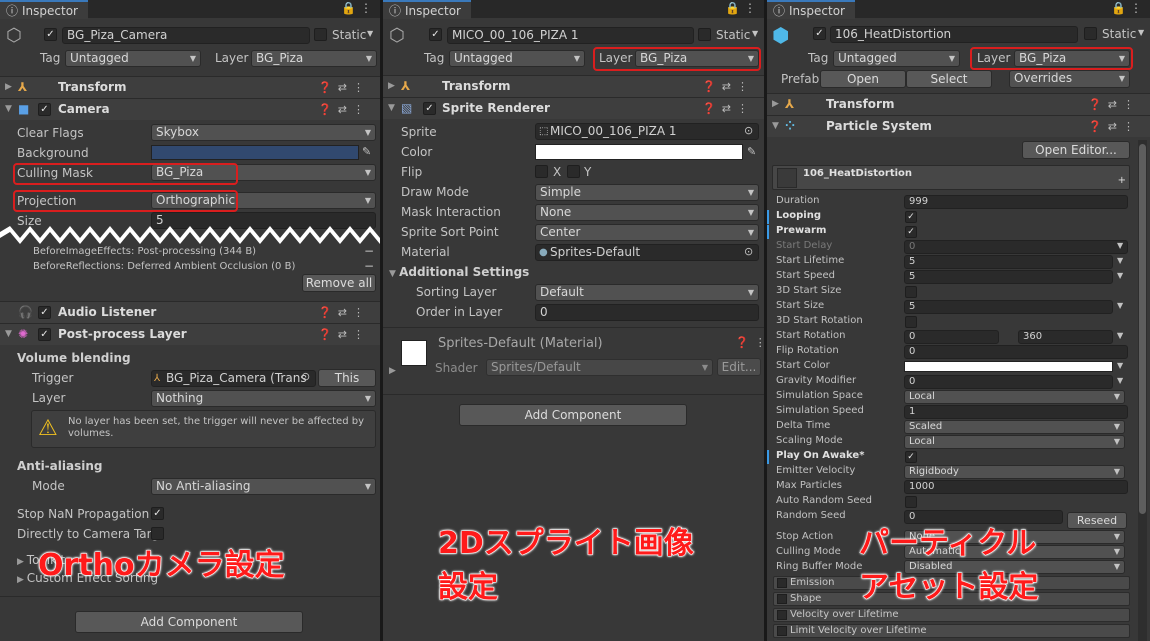 This screenshot has height=641, width=1150. What do you see at coordinates (951, 631) in the screenshot?
I see `module-row: Limit Velocity over Lifetime` at bounding box center [951, 631].